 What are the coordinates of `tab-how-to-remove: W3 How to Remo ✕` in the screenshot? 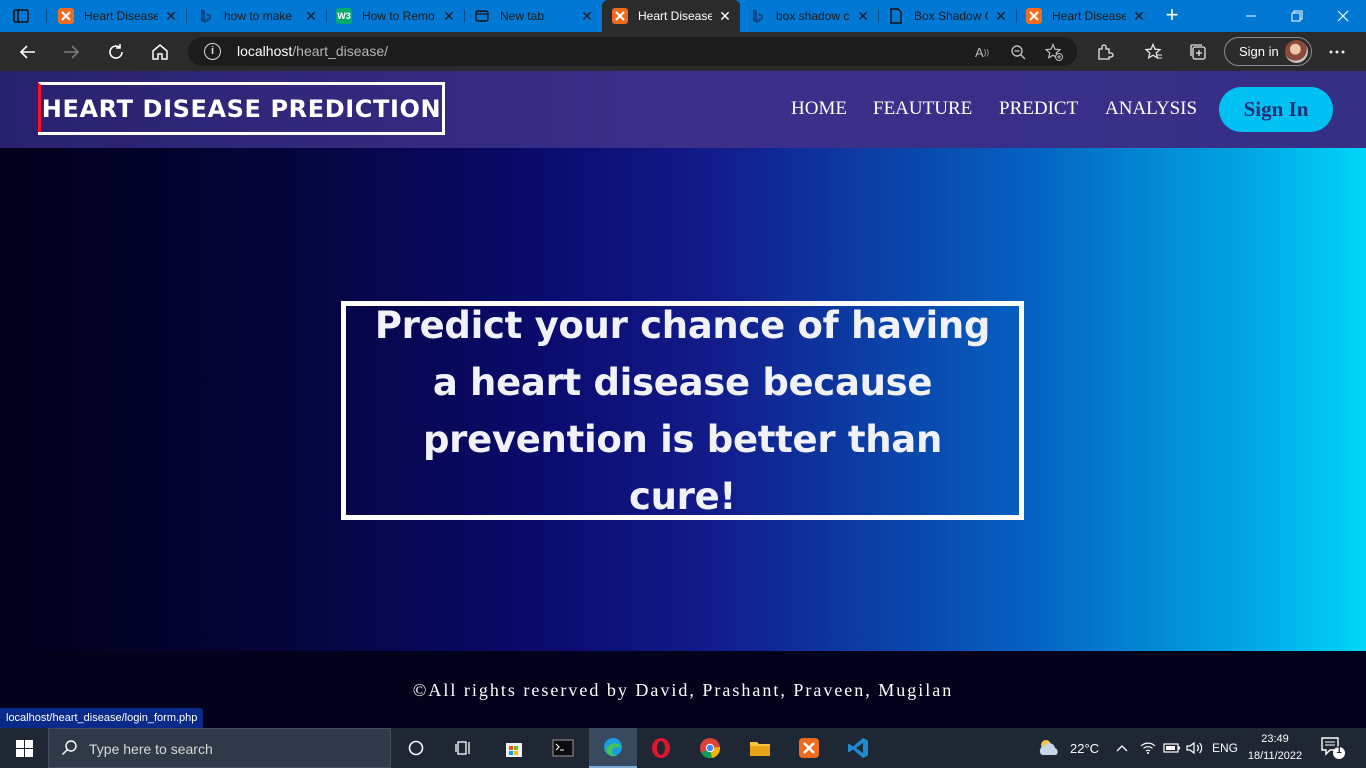 It's located at (395, 16).